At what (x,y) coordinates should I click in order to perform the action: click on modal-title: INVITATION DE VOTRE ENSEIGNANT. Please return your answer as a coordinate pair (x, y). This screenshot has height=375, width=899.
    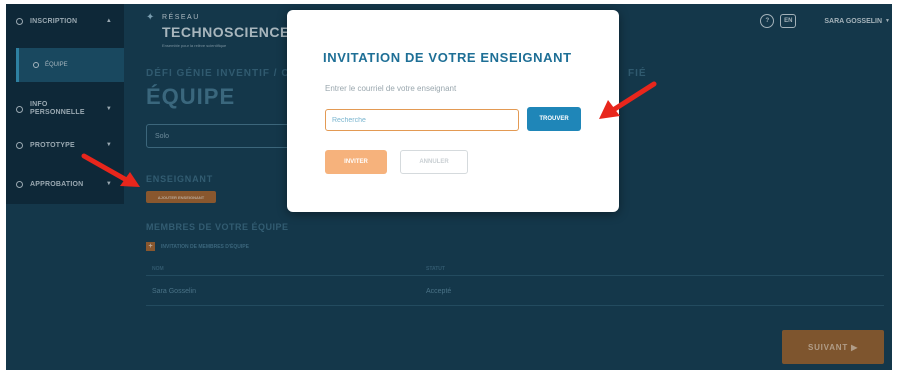
    Looking at the image, I should click on (447, 57).